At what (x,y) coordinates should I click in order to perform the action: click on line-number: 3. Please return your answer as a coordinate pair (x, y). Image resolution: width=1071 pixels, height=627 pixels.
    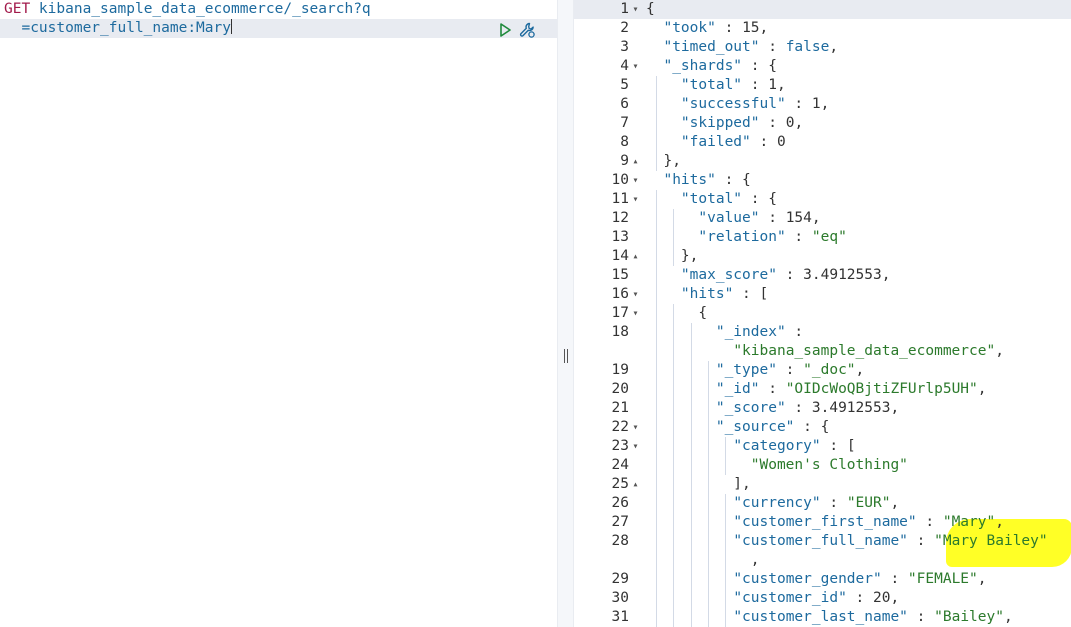
    Looking at the image, I should click on (624, 47).